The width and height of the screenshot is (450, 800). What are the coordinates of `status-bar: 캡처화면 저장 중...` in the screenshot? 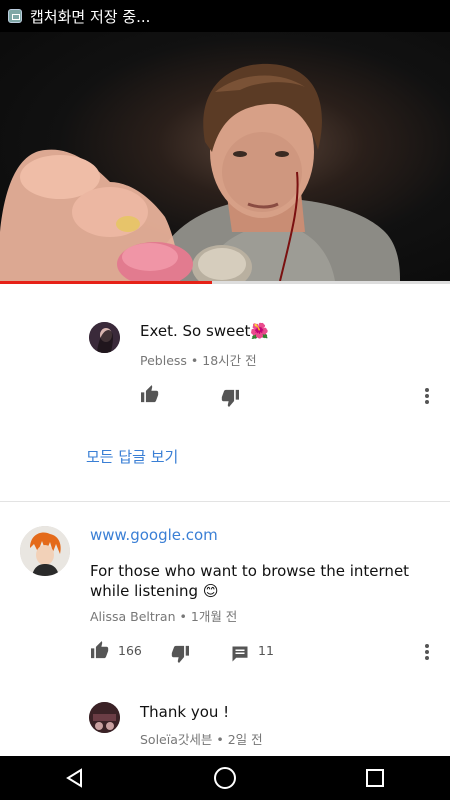 It's located at (225, 16).